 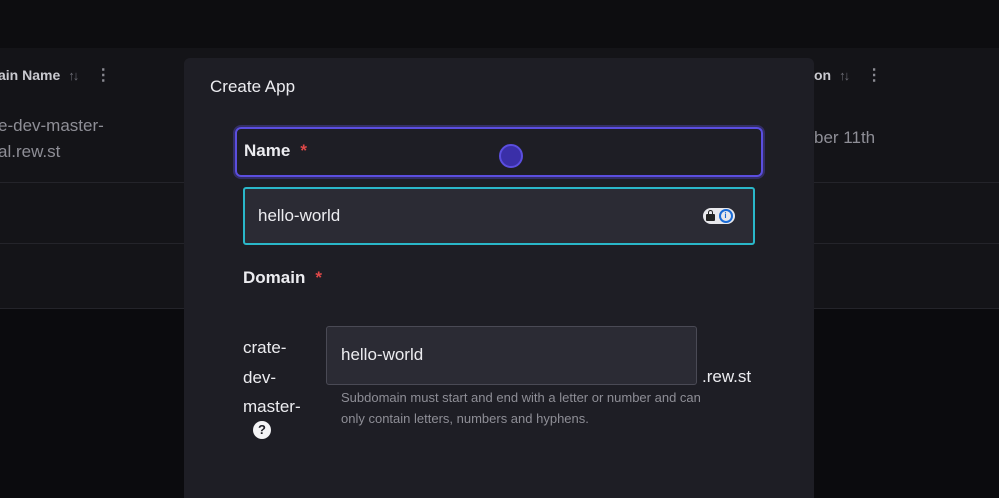 I want to click on column-header-domain: ain Name ↑↓ ⋮, so click(x=55, y=75).